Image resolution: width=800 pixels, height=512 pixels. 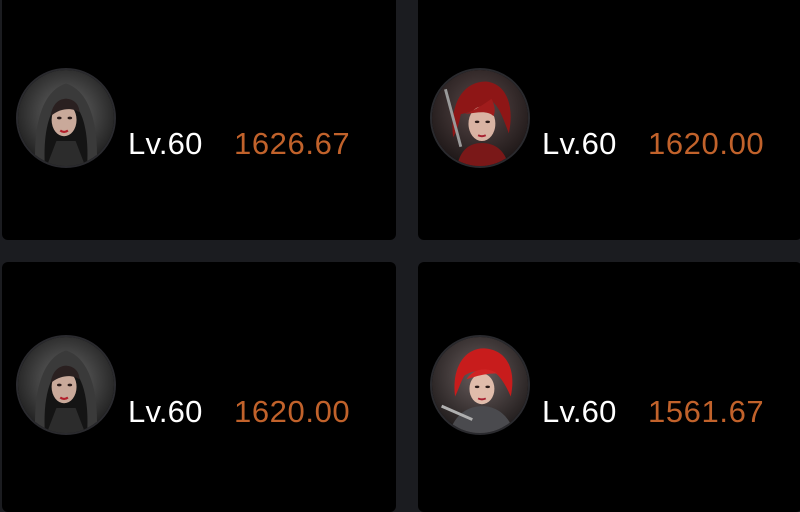 I want to click on score-value: 1561.67, so click(x=706, y=411).